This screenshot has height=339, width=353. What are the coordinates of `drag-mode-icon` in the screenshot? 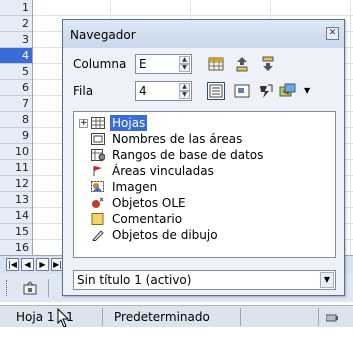 It's located at (288, 91).